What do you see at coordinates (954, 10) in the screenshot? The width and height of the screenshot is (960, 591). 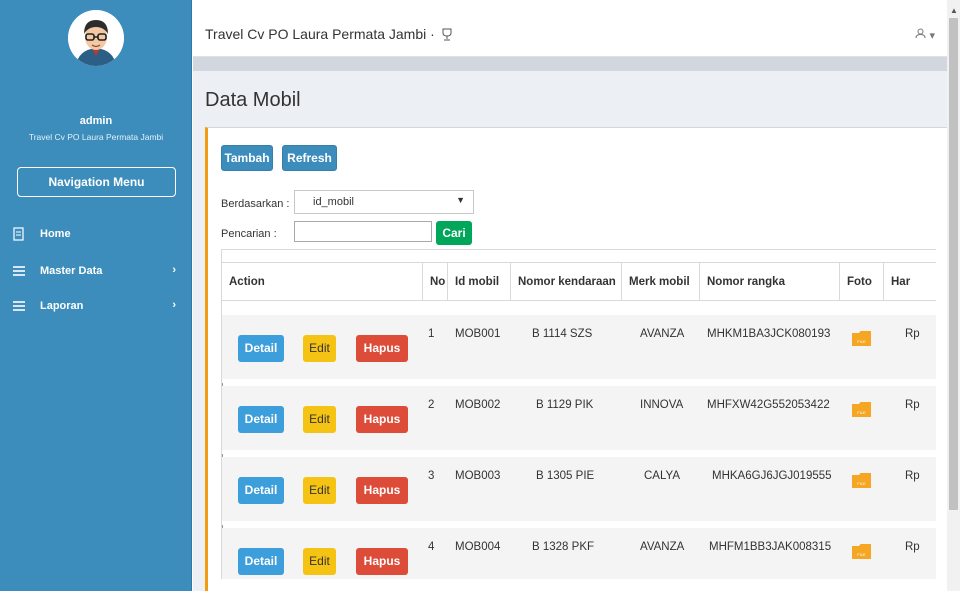 I see `scroll-up-arrow: ▲` at bounding box center [954, 10].